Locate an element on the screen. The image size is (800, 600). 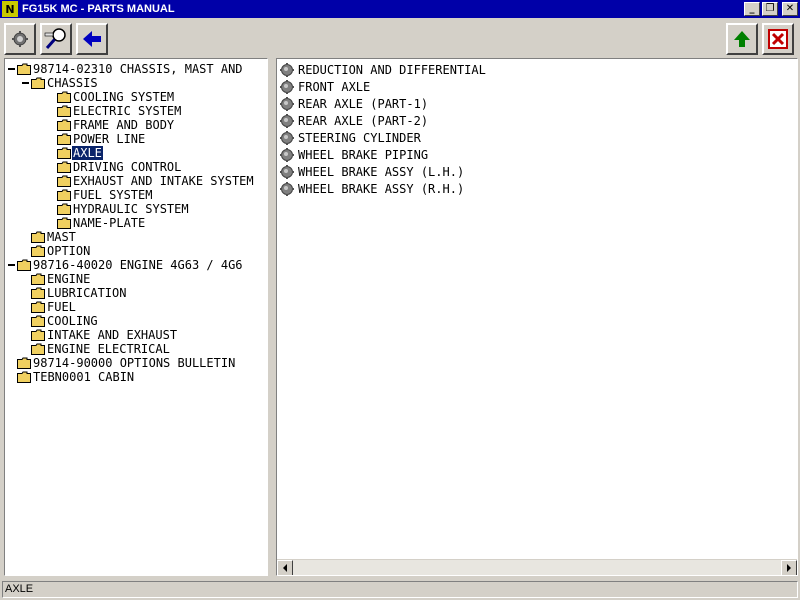
exit-button is located at coordinates (778, 39).